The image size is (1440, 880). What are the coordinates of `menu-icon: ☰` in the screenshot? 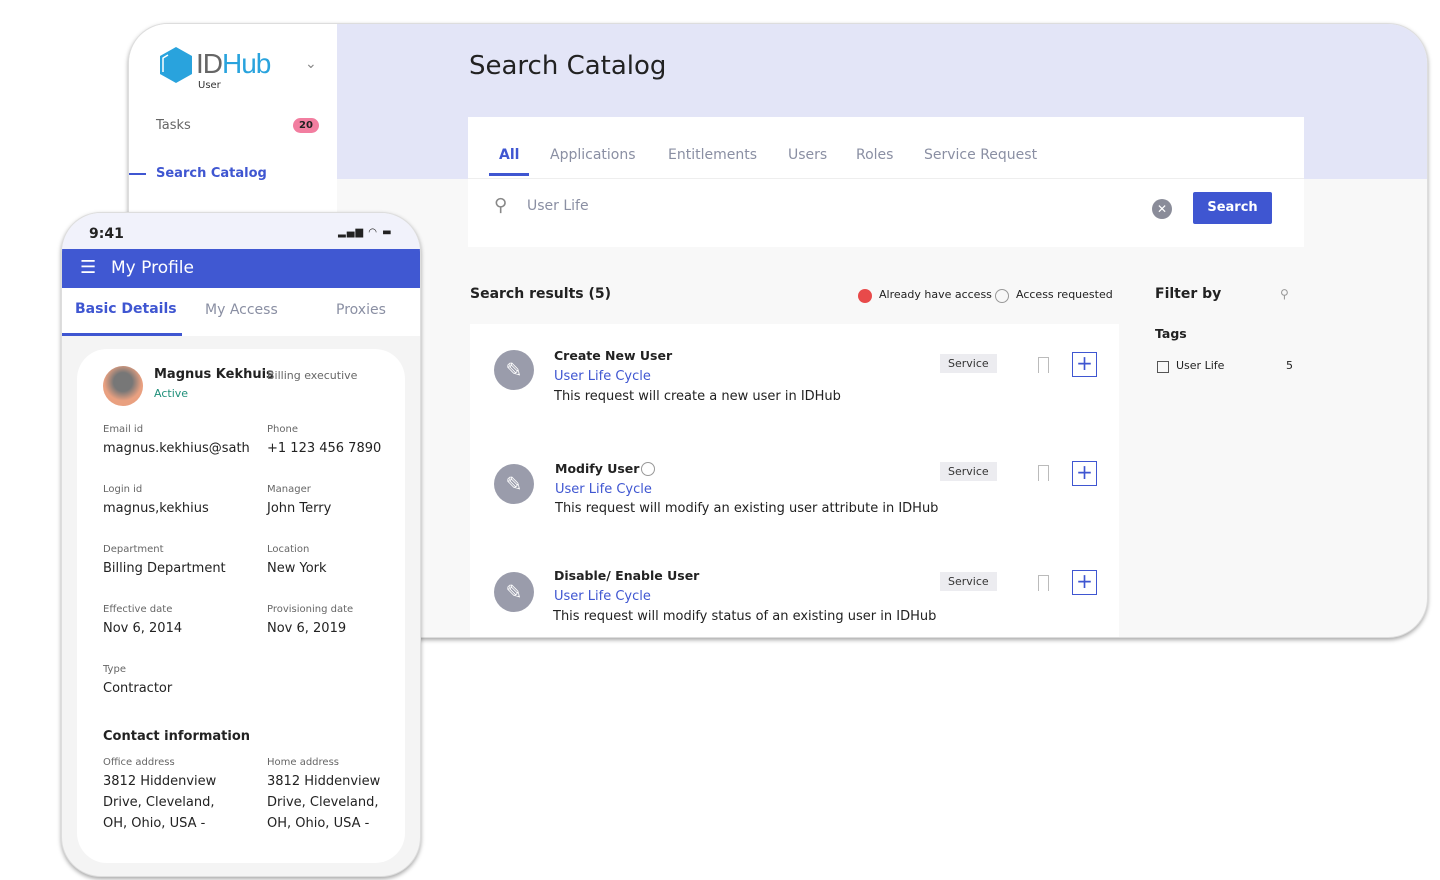 It's located at (88, 267).